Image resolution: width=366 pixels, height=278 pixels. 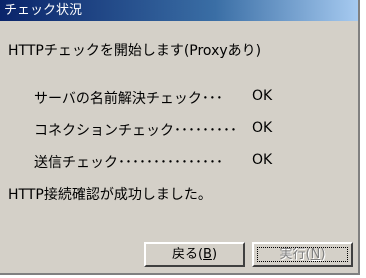 I want to click on check-status-connection: OK, so click(x=262, y=128).